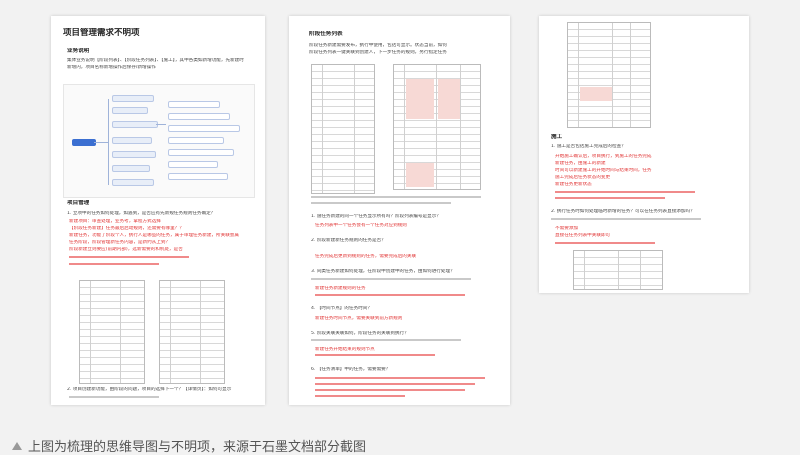 The width and height of the screenshot is (800, 455). I want to click on doc3-red-line-1: 开始施工确认后，项目执行，到施工的任务完成, so click(603, 156).